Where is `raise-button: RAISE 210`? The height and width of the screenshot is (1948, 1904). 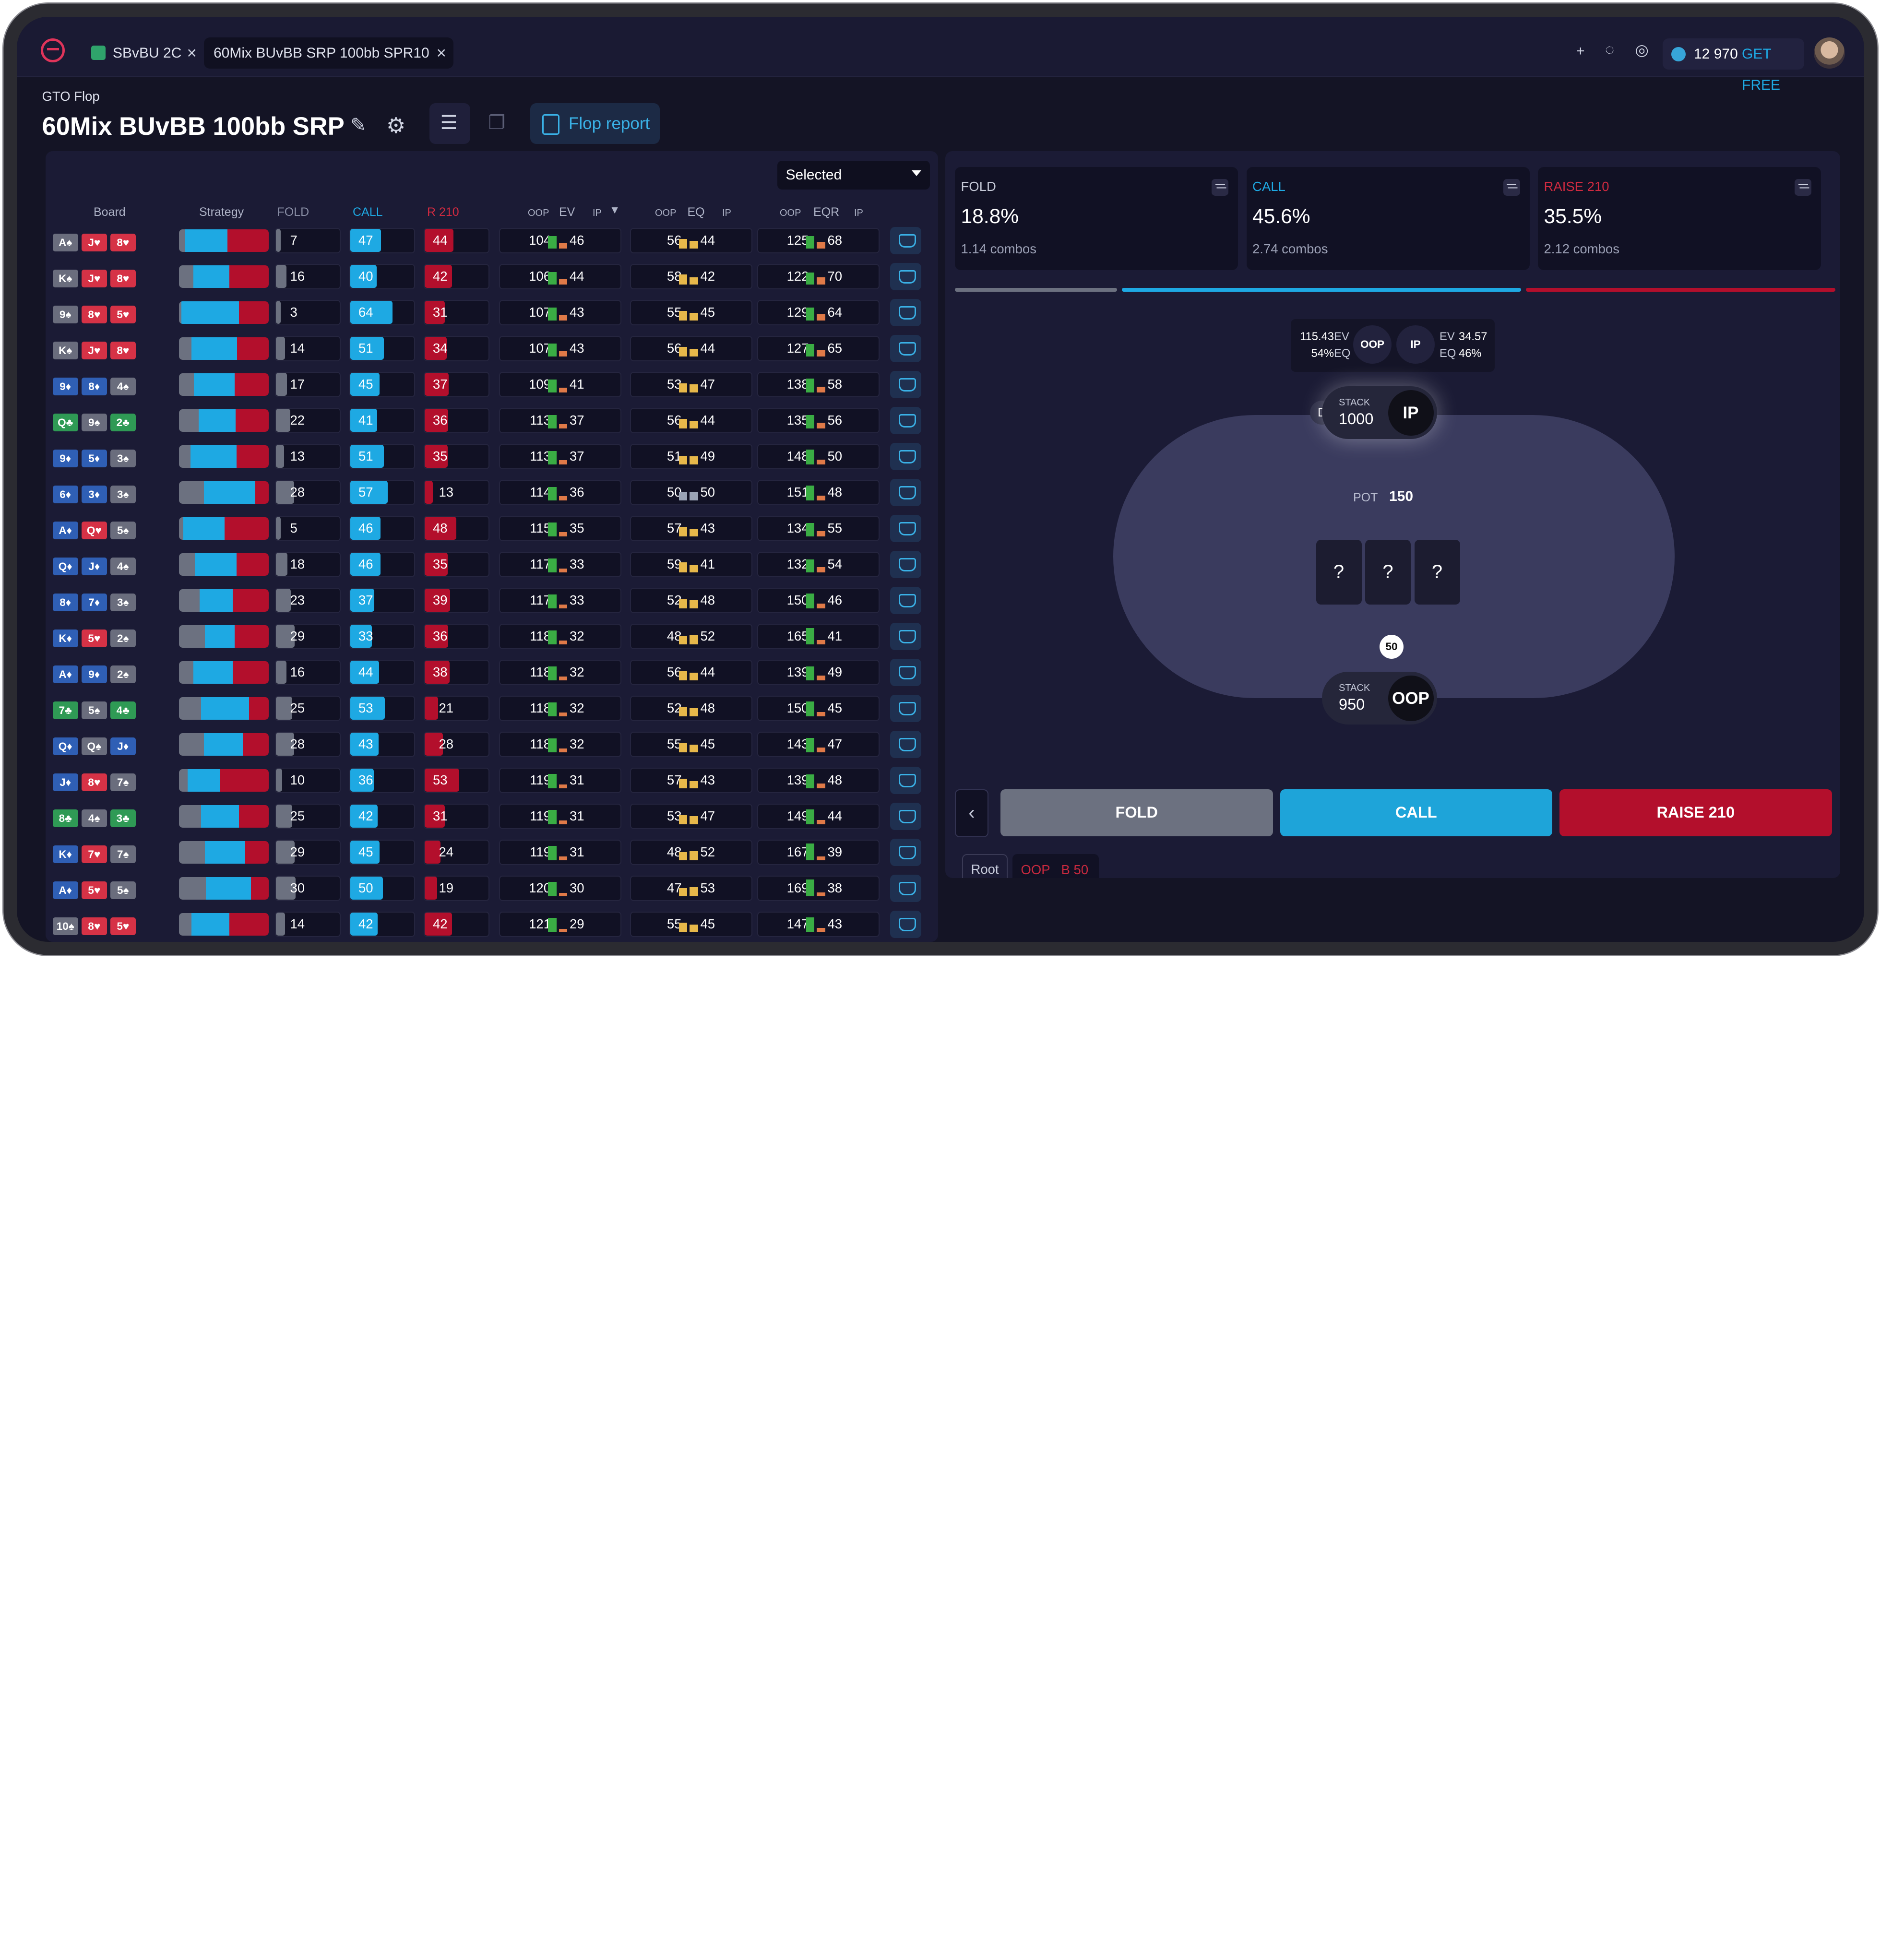 raise-button: RAISE 210 is located at coordinates (1696, 812).